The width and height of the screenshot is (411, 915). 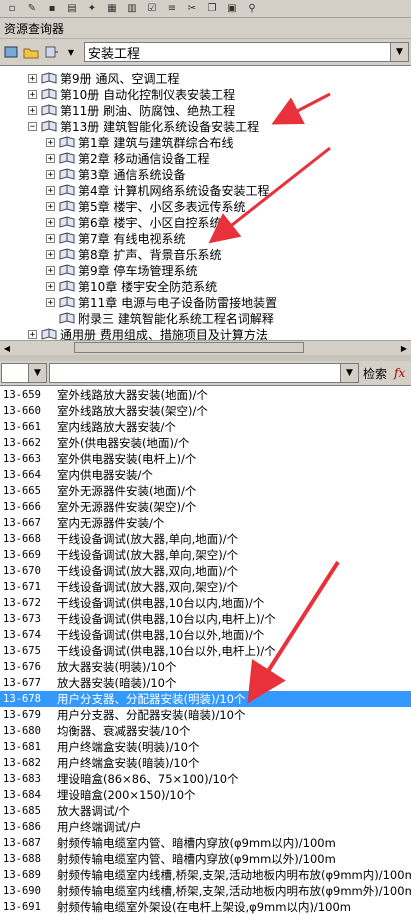 I want to click on filter-icon, so click(x=51, y=52).